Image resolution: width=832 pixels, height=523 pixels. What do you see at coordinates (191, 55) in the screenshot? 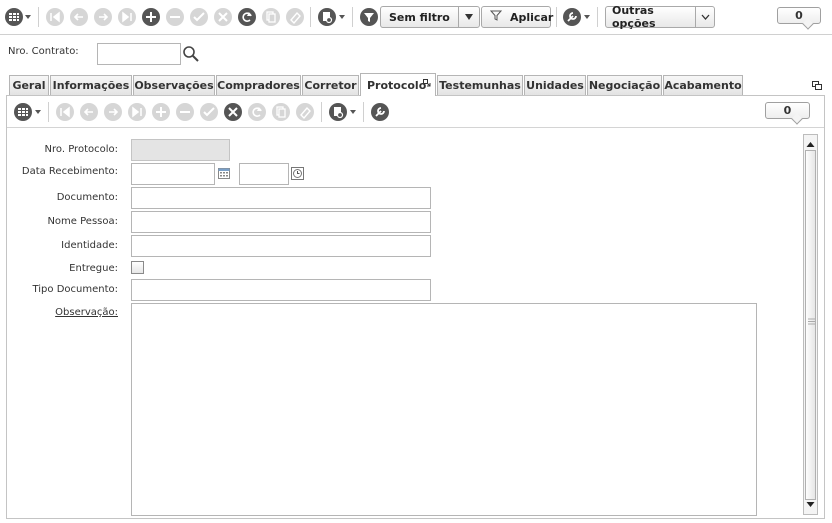
I see `search-icon` at bounding box center [191, 55].